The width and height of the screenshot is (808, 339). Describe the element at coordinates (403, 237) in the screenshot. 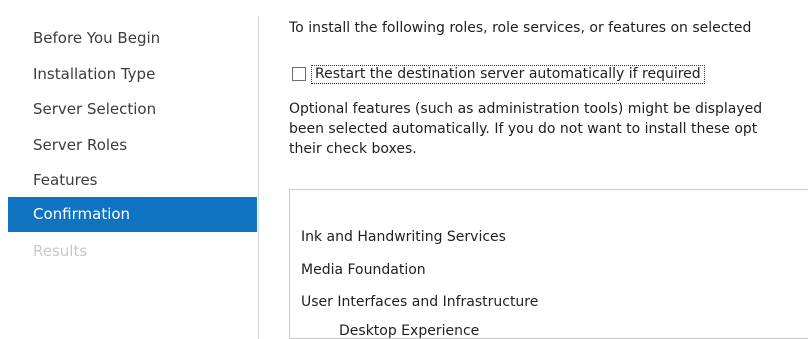

I see `feature-item-ink-and-handwriting: Ink and Handwriting Services` at that location.